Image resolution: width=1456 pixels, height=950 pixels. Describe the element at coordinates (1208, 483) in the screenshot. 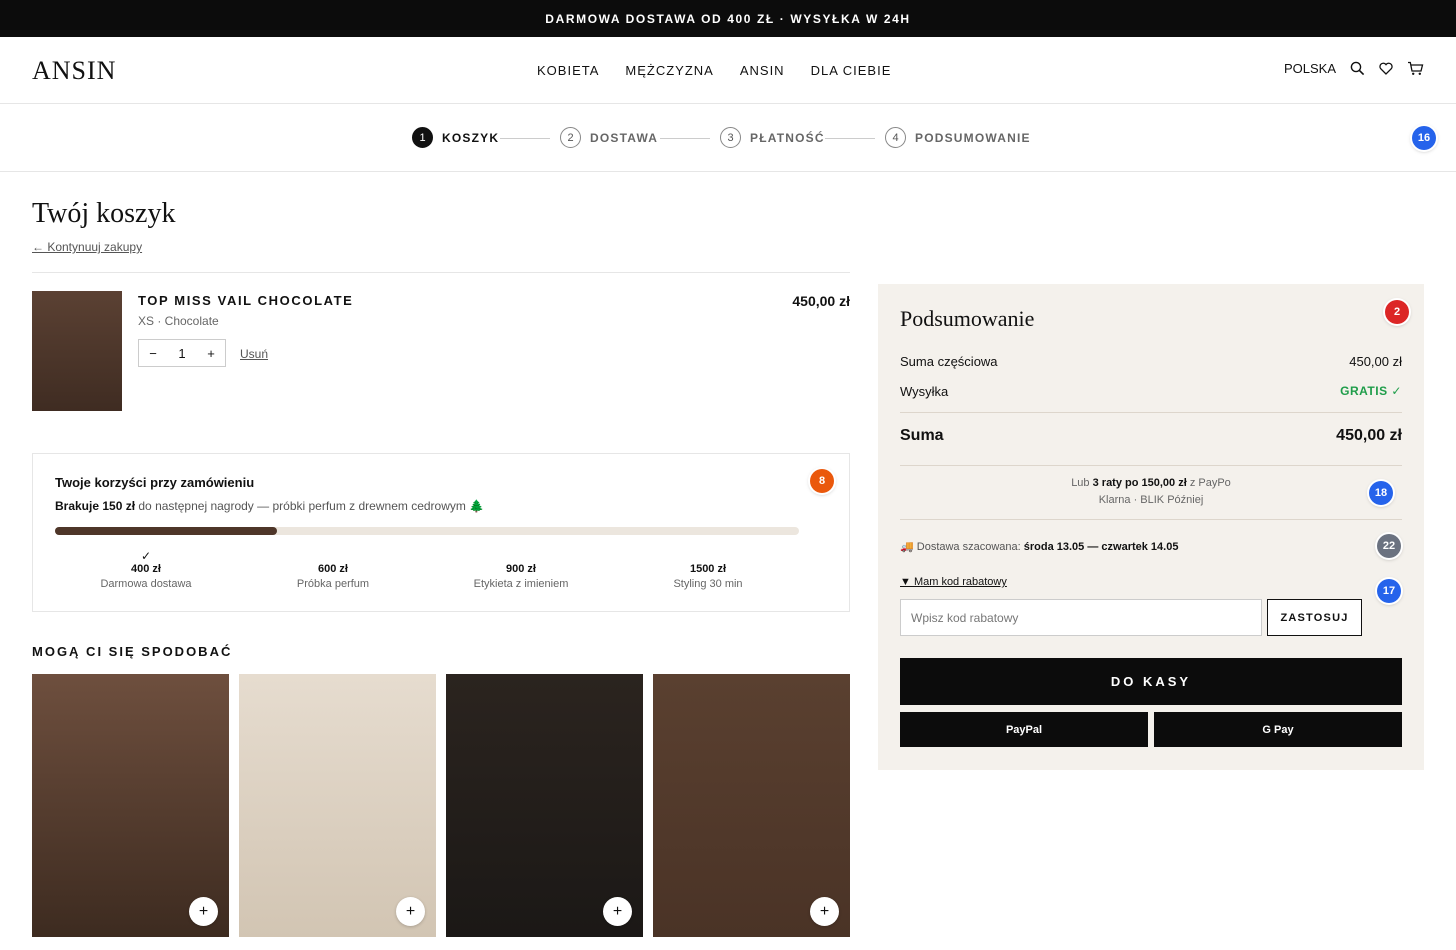

I see `installments-provider: z PayPo` at that location.